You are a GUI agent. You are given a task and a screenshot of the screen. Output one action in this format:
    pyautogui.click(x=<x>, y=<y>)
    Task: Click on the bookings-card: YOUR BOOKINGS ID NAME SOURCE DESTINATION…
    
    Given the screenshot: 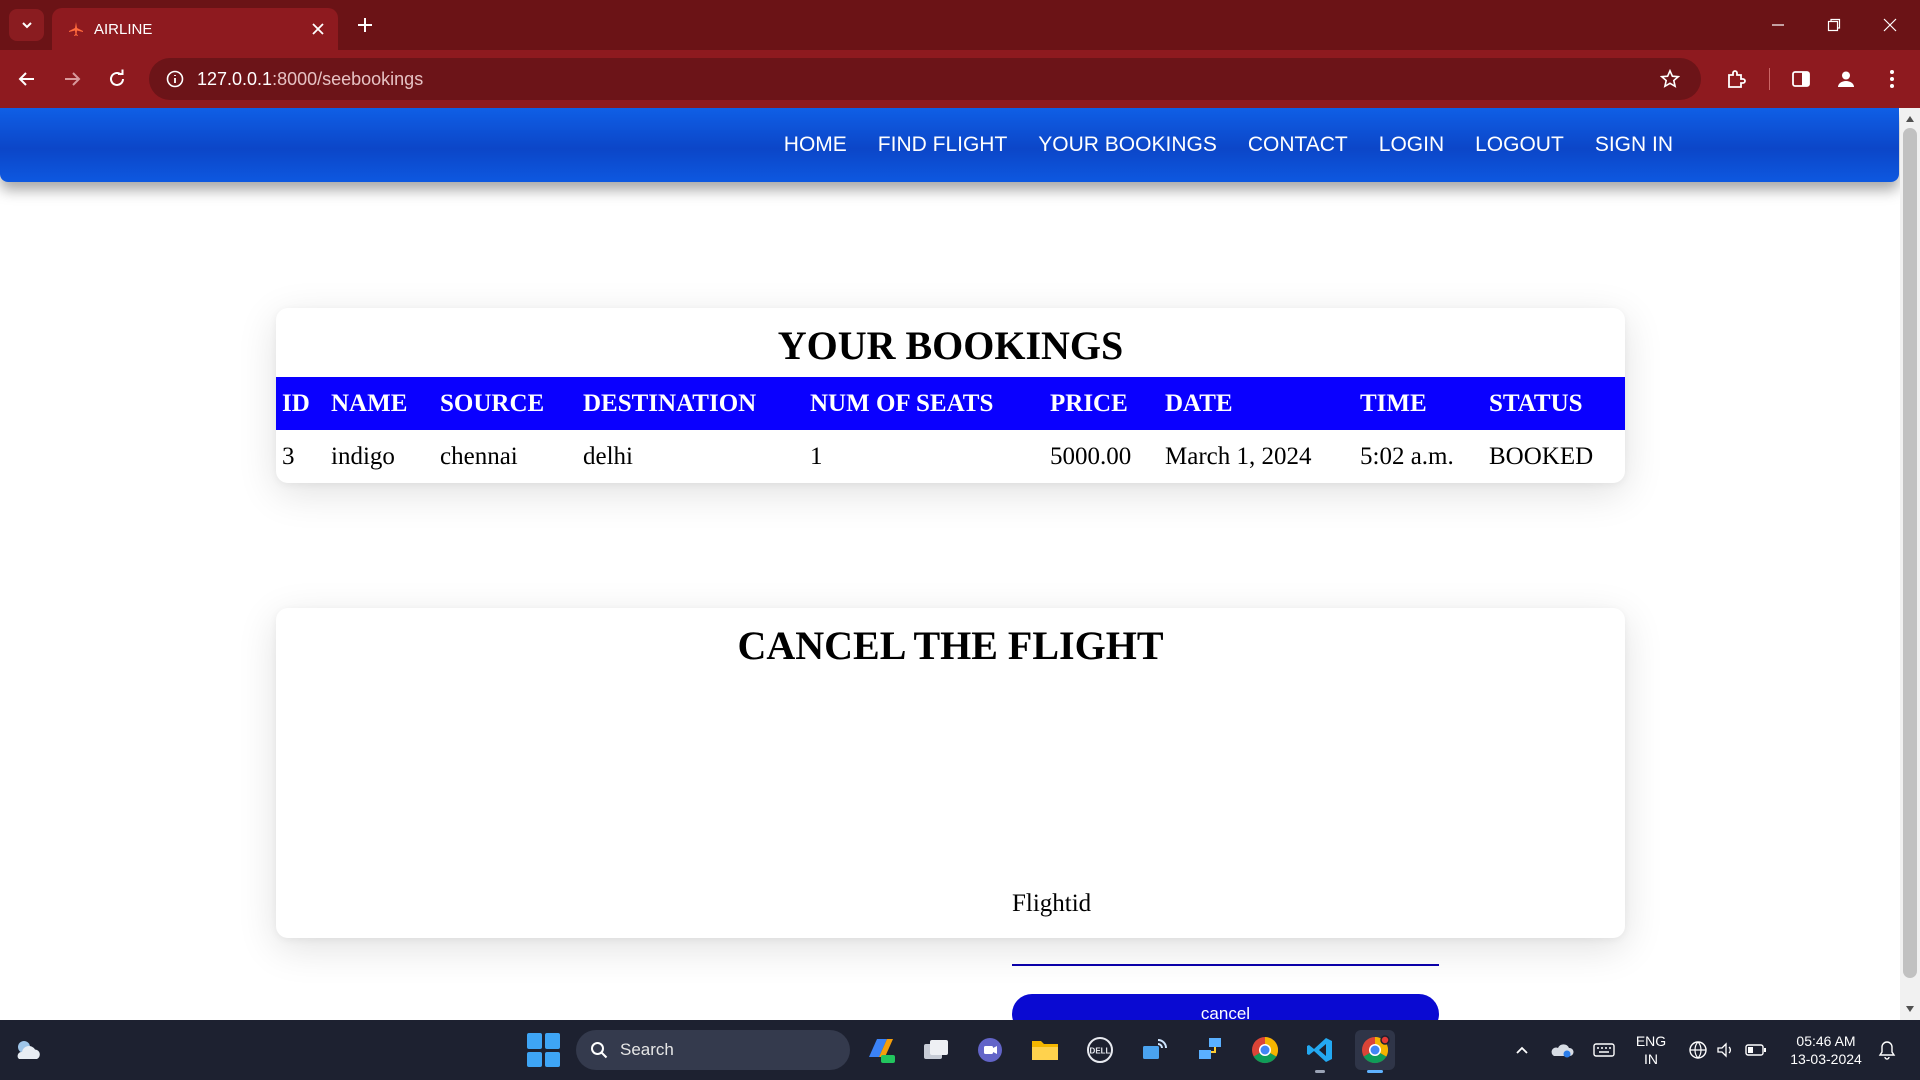 What is the action you would take?
    pyautogui.click(x=950, y=395)
    